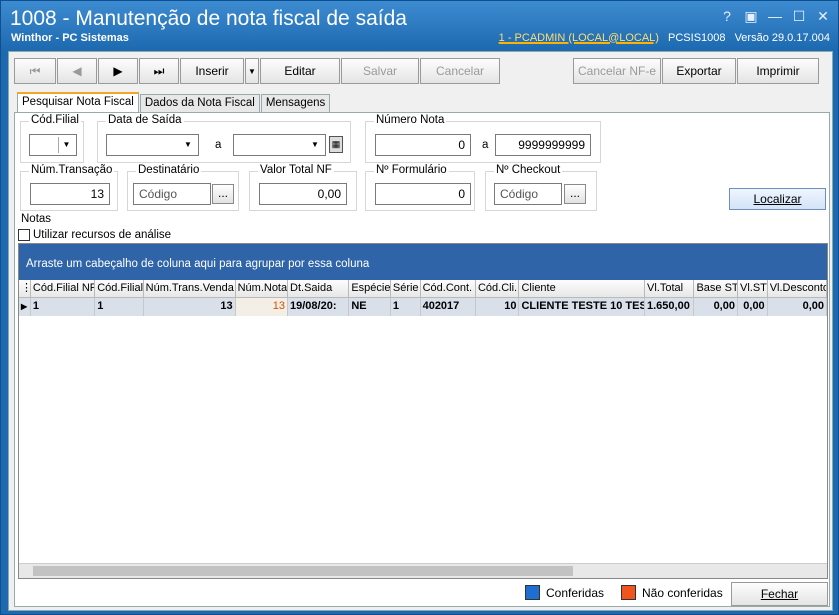 The height and width of the screenshot is (615, 839). Describe the element at coordinates (35, 71) in the screenshot. I see `first-record-button: ⏮` at that location.